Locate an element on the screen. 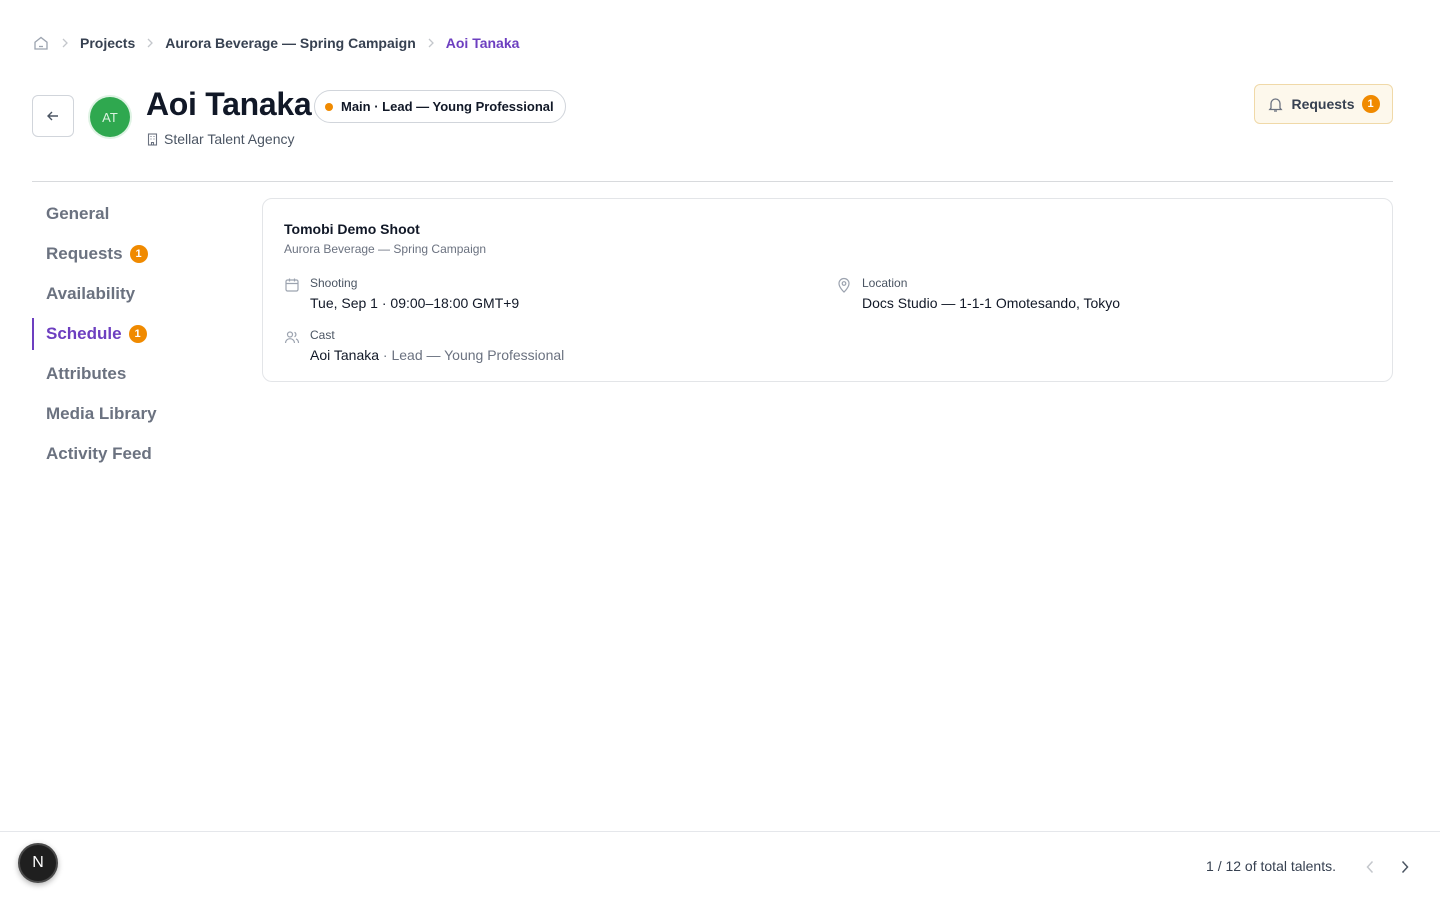 The height and width of the screenshot is (900, 1440). sidebar-item-label: Schedule is located at coordinates (84, 333).